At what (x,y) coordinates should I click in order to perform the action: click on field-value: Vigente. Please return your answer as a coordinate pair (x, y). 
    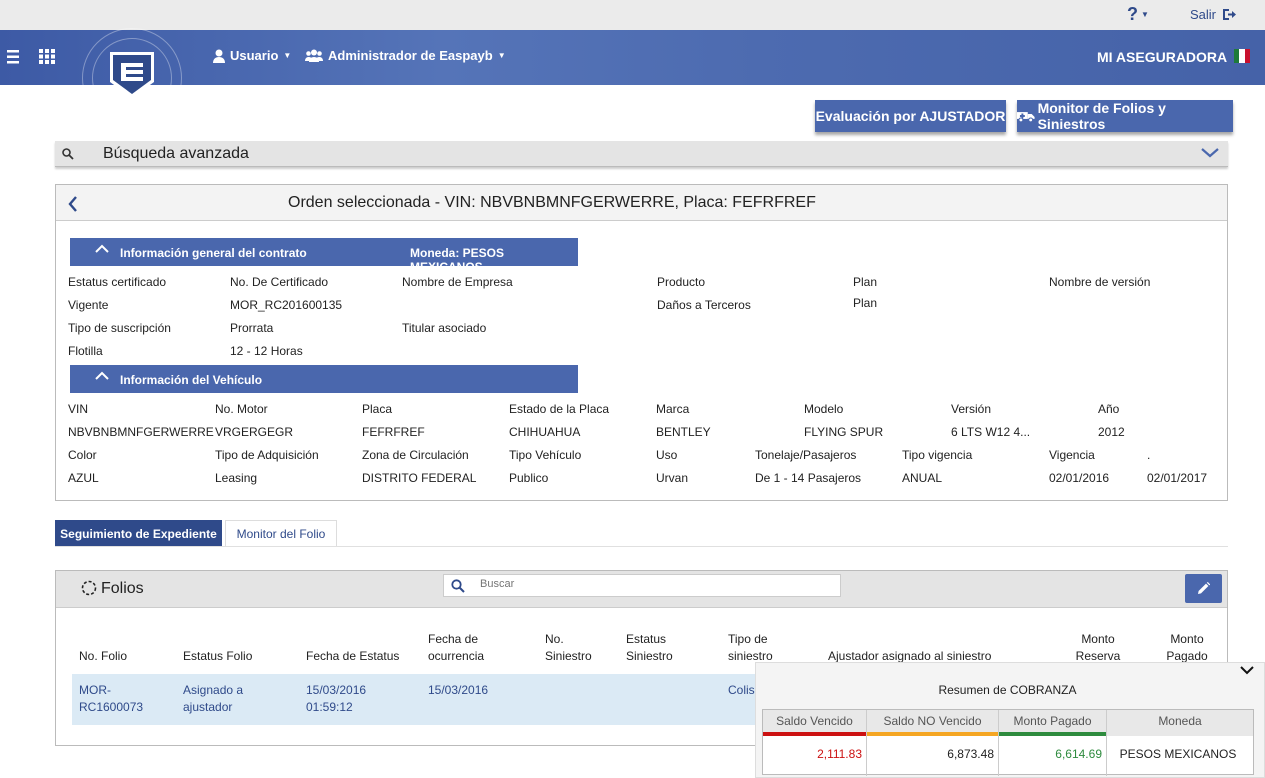
    Looking at the image, I should click on (88, 305).